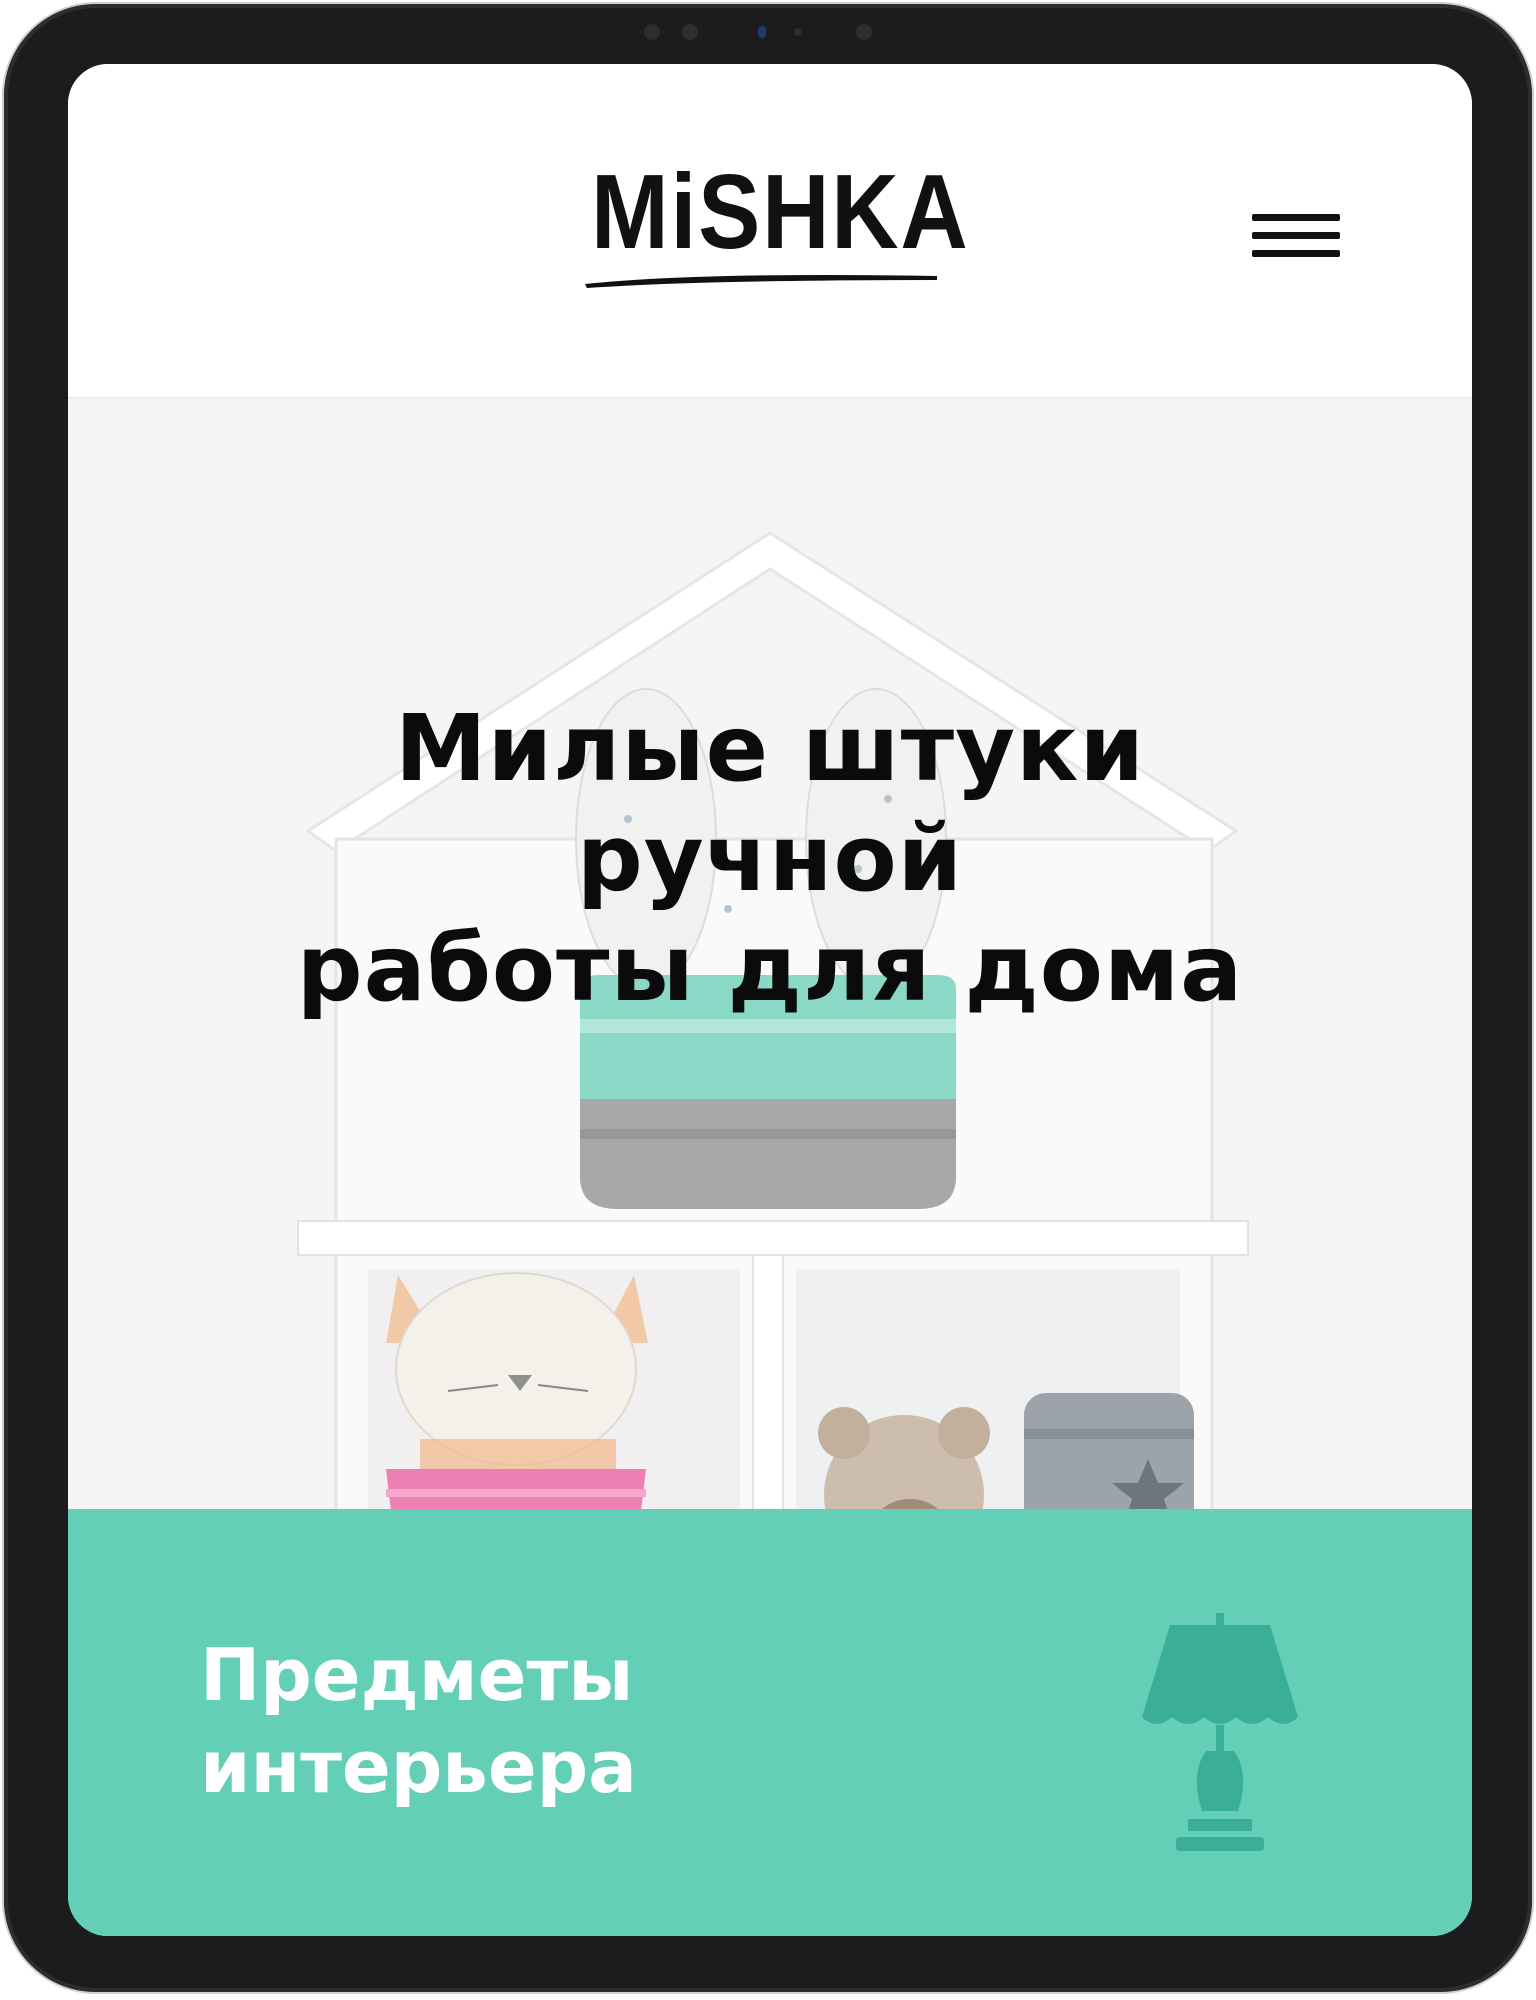 The image size is (1536, 2000). I want to click on catalog-title: Предметы интерьера, so click(418, 1721).